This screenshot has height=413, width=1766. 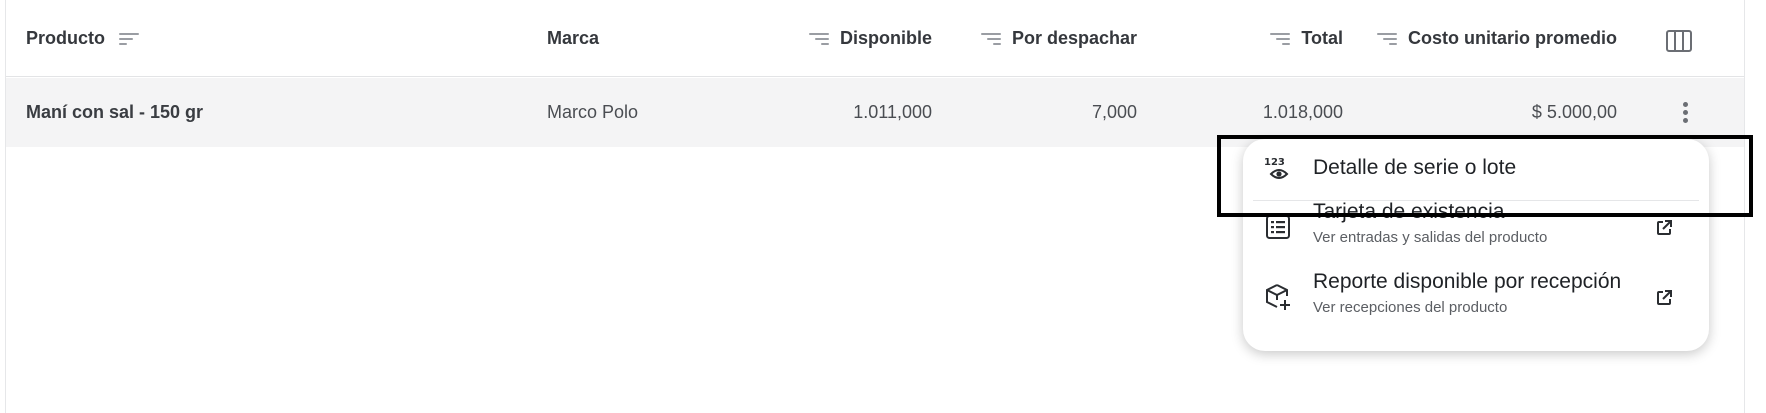 I want to click on column-header-por-despachar: Por despachar, so click(x=1058, y=38).